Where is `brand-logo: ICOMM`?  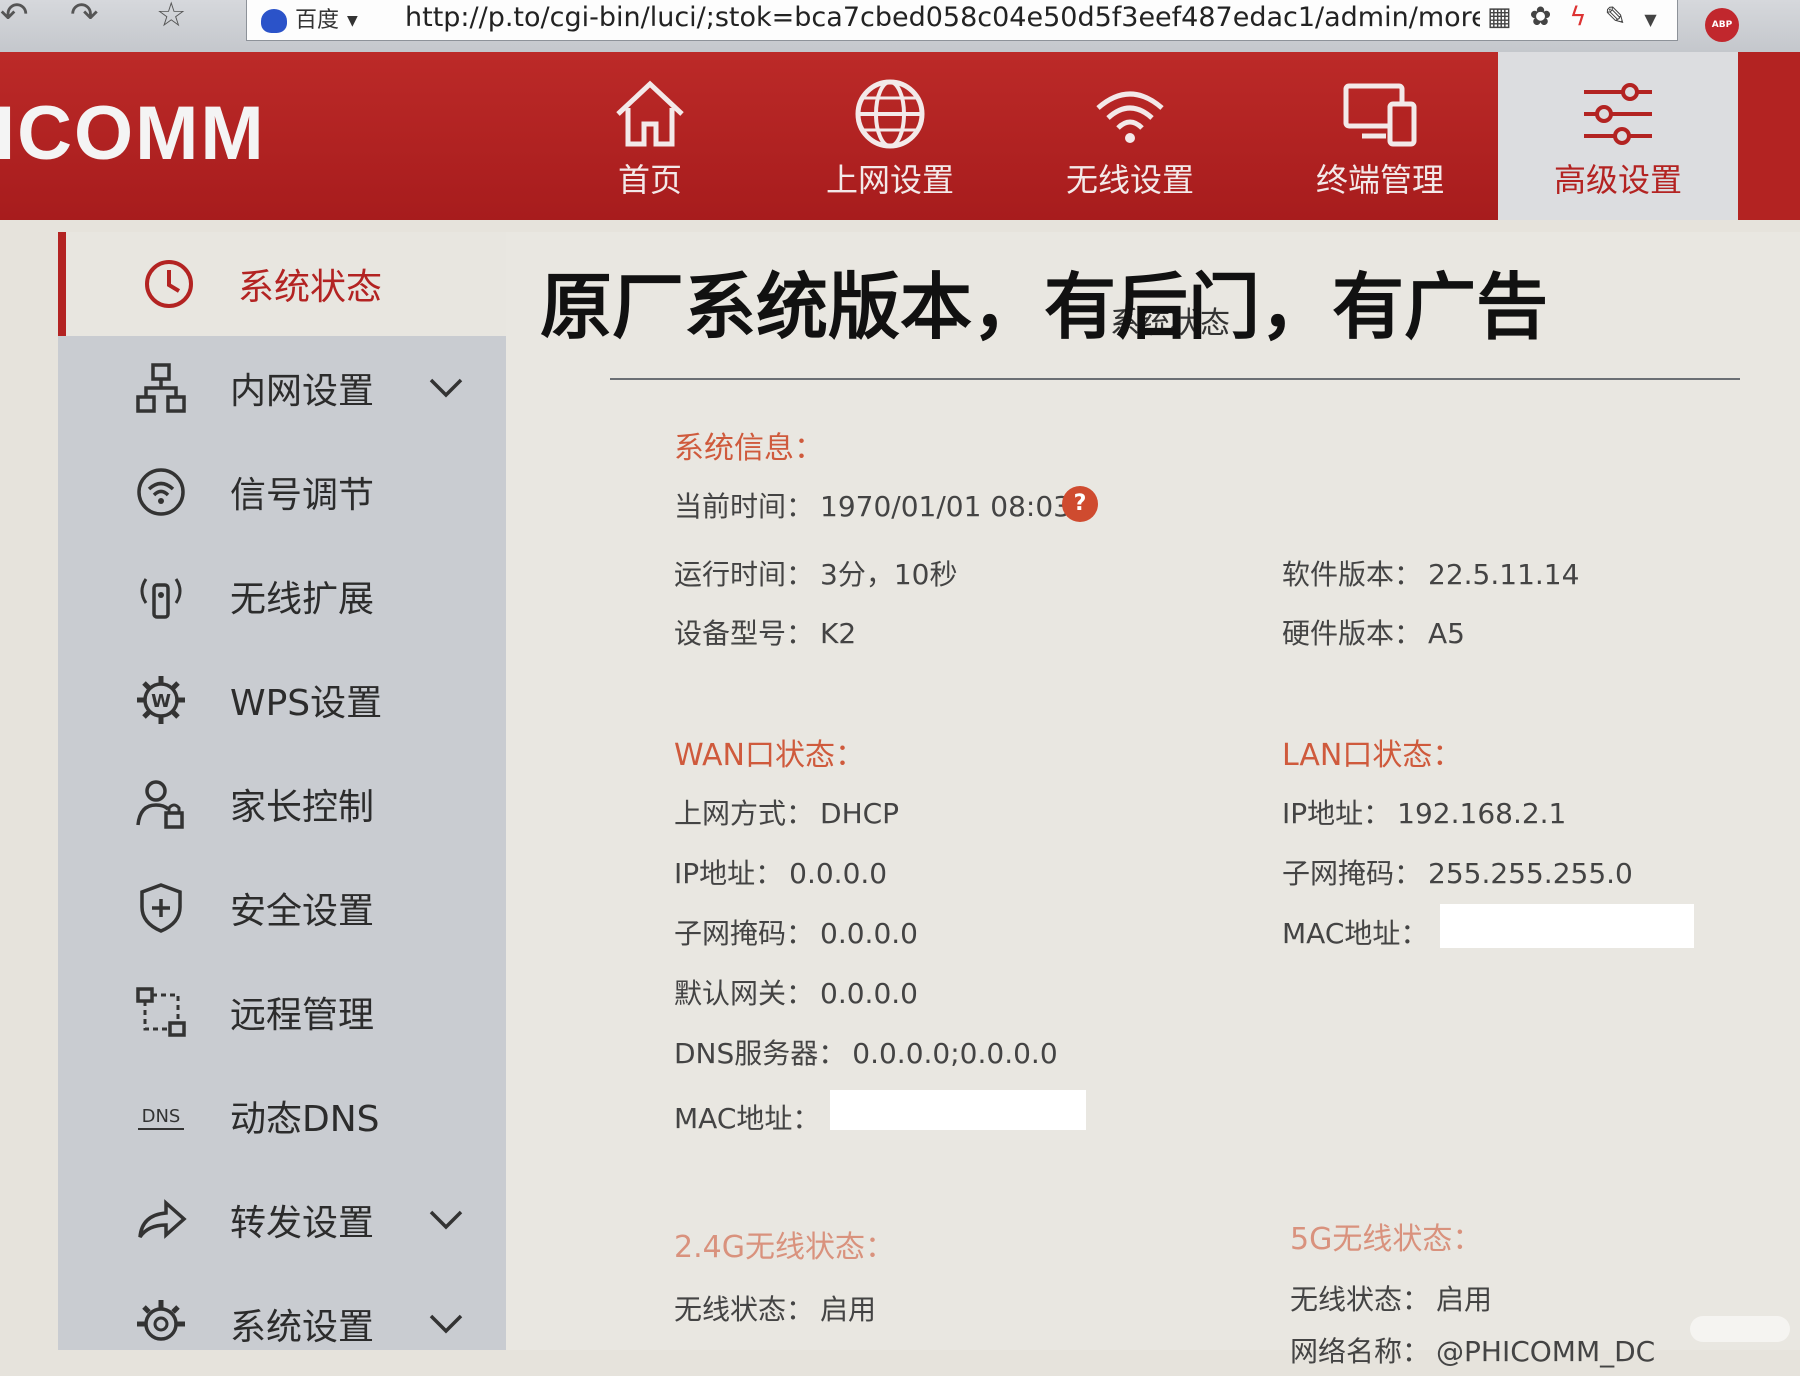
brand-logo: ICOMM is located at coordinates (133, 133).